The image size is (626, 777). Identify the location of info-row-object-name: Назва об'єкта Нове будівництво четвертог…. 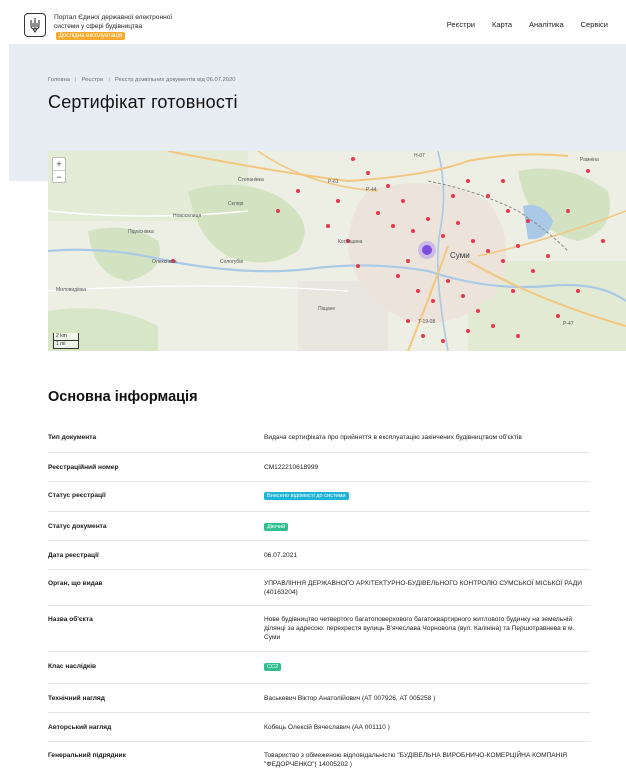
(319, 629).